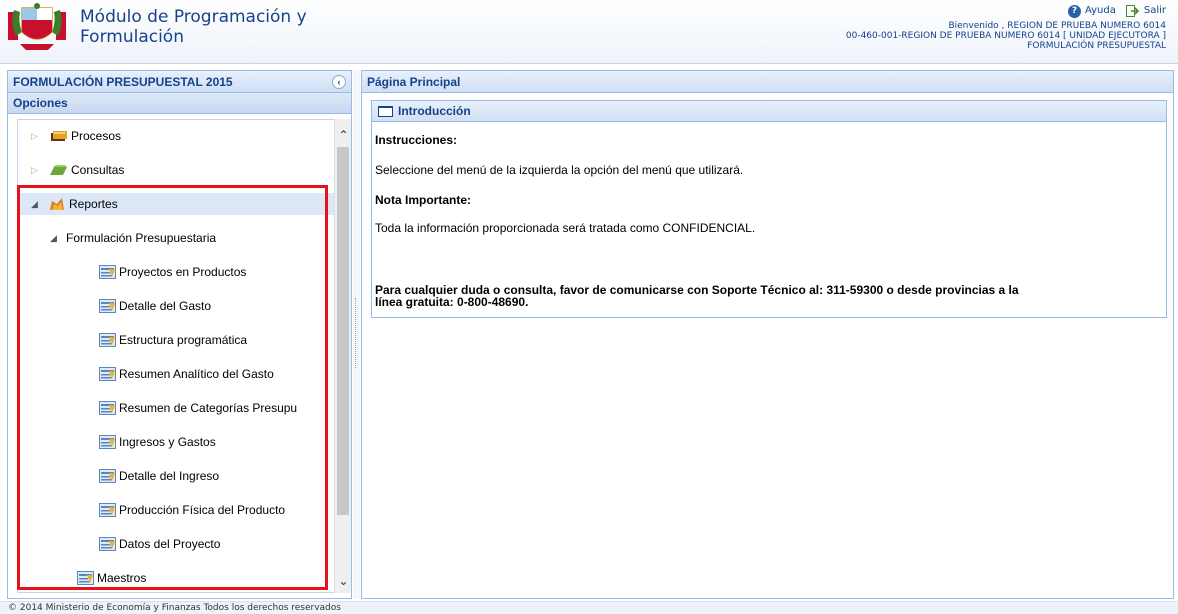 Image resolution: width=1178 pixels, height=614 pixels. What do you see at coordinates (176, 136) in the screenshot?
I see `tree-item-procesos: ▷ Procesos` at bounding box center [176, 136].